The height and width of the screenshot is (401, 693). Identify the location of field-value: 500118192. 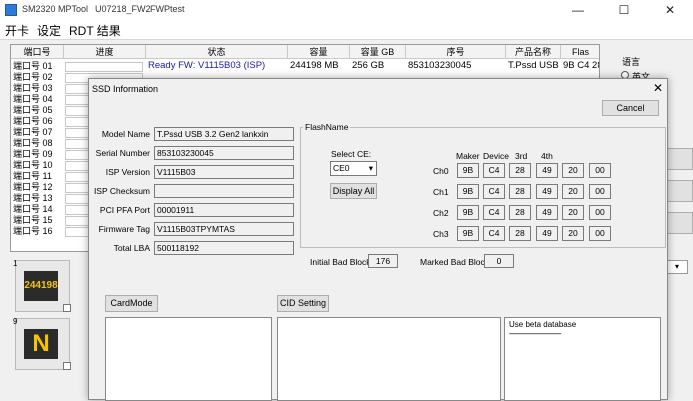
(224, 248).